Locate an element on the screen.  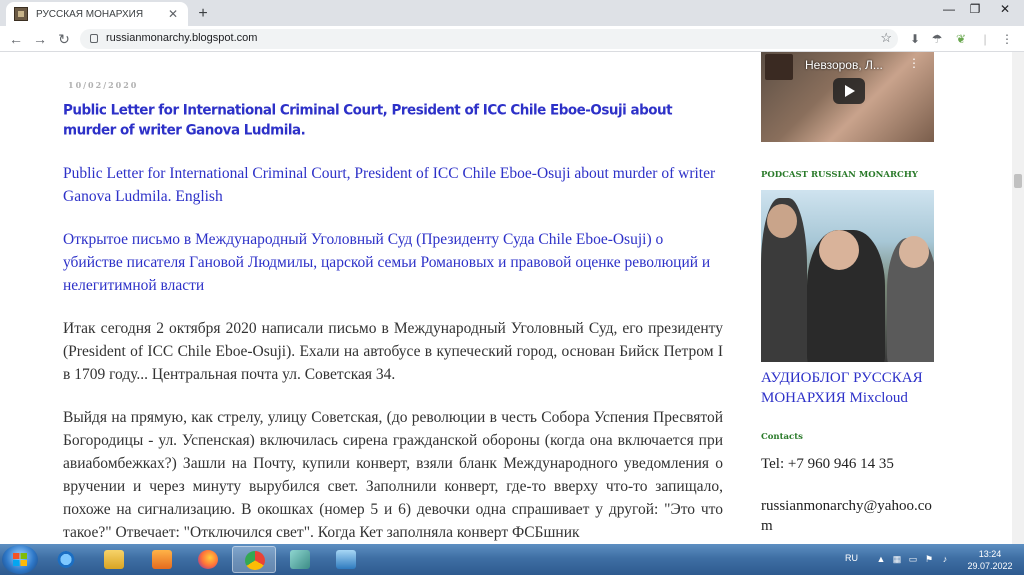
firefox-icon is located at coordinates (208, 559).